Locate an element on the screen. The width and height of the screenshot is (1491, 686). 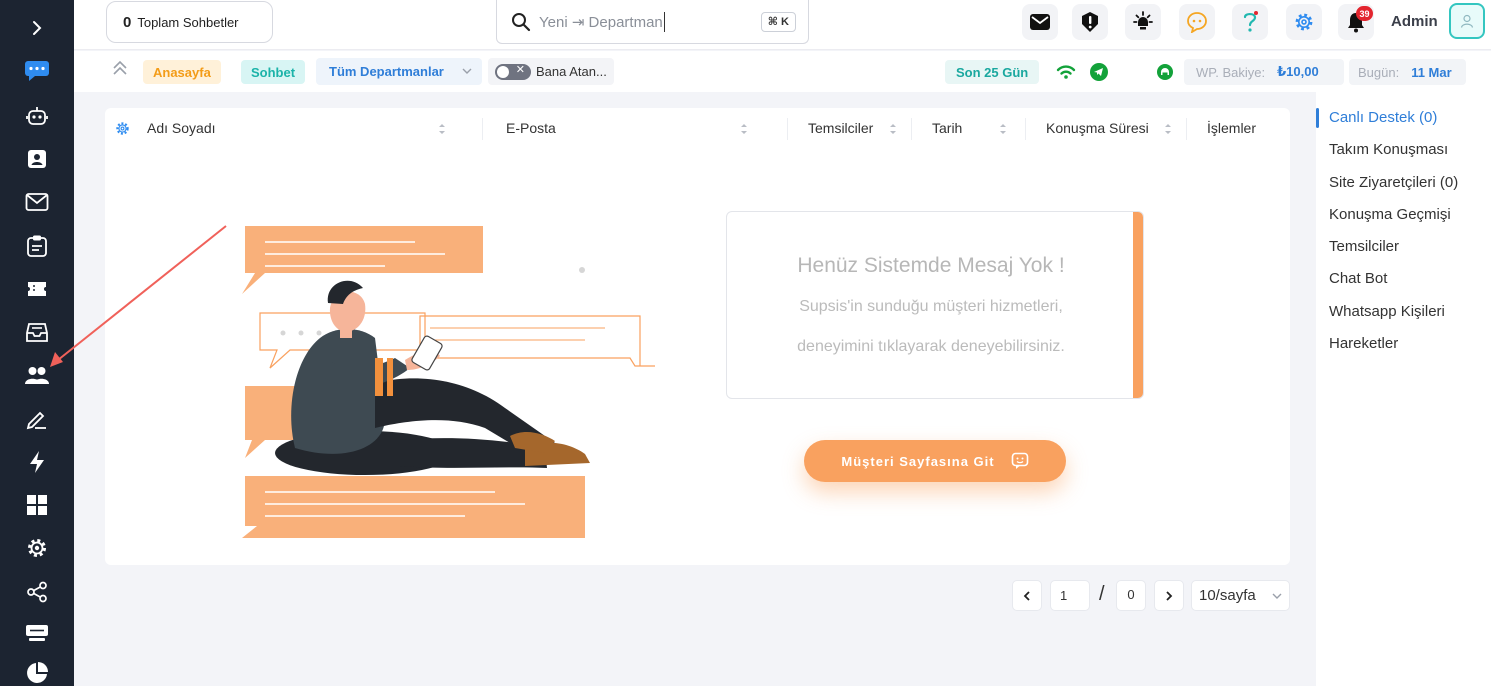
search-input: Yeni ⇥ Departman ⌘ K is located at coordinates (652, 22).